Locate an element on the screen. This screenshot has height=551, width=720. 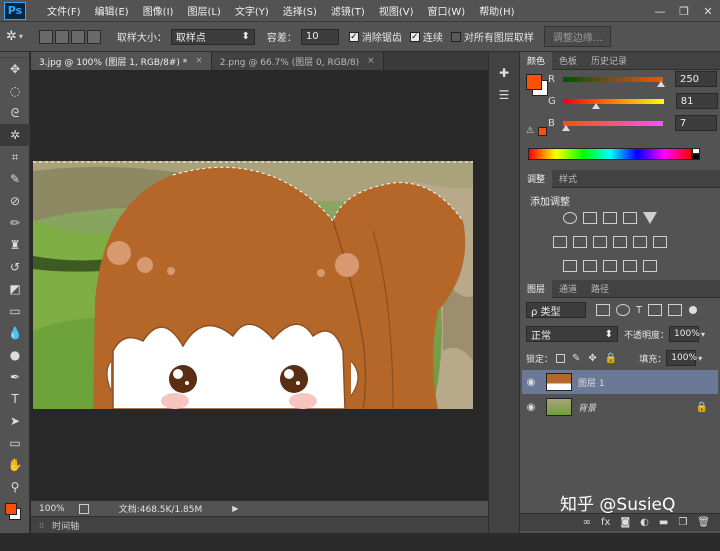
tab-layers: 图层 is located at coordinates (536, 288).